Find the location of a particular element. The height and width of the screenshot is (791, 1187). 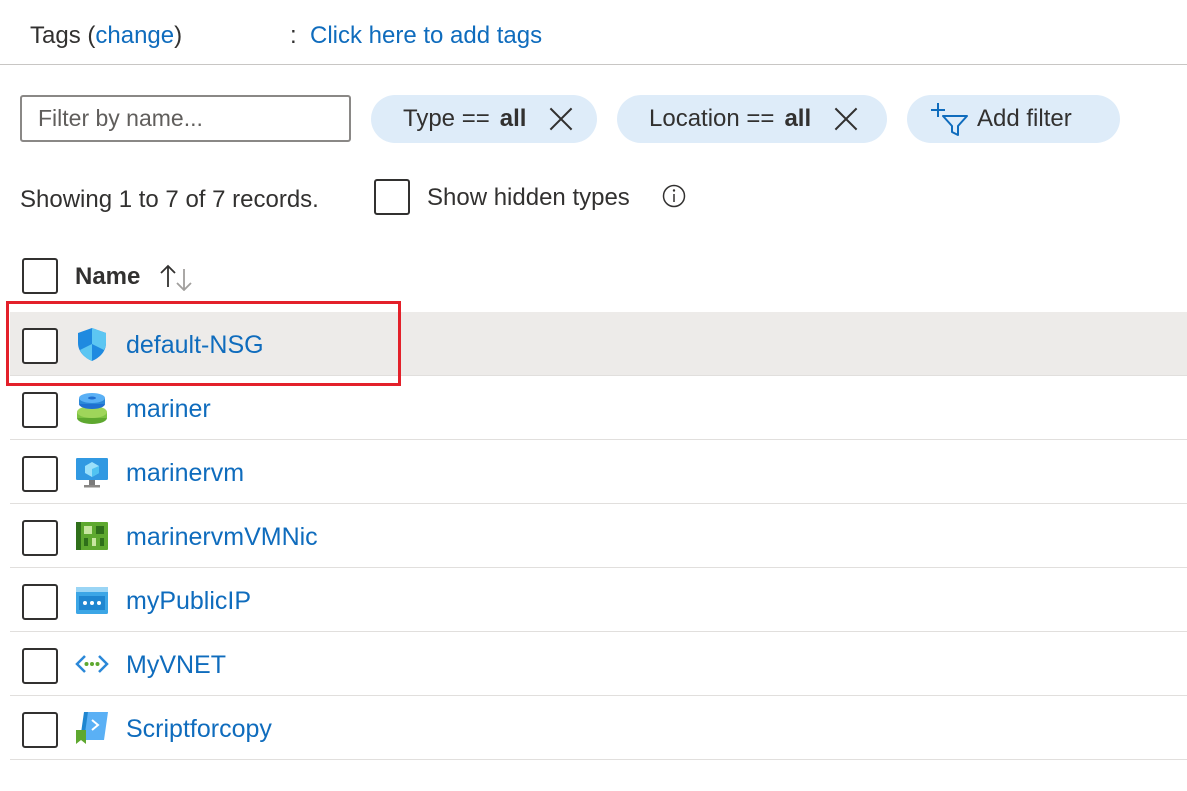

table-row: MyVNET is located at coordinates (598, 664).